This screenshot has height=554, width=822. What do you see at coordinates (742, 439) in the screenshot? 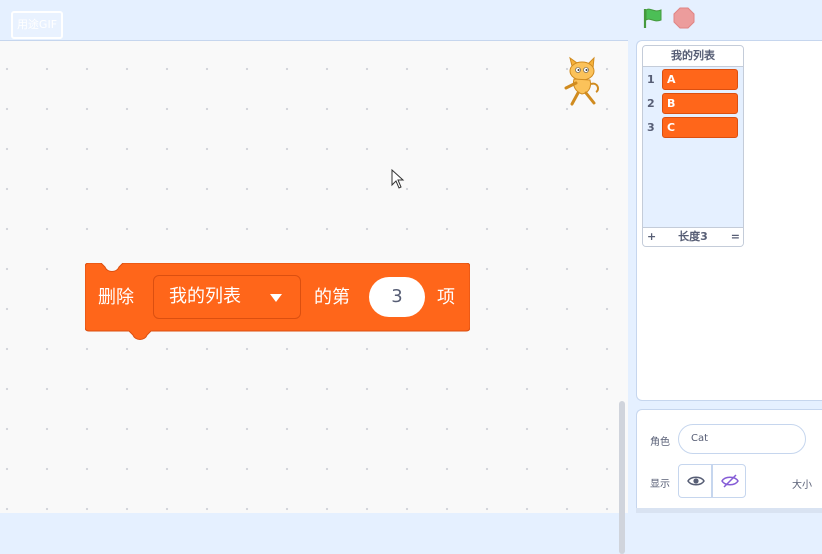
I see `sprite-name-field: Cat` at bounding box center [742, 439].